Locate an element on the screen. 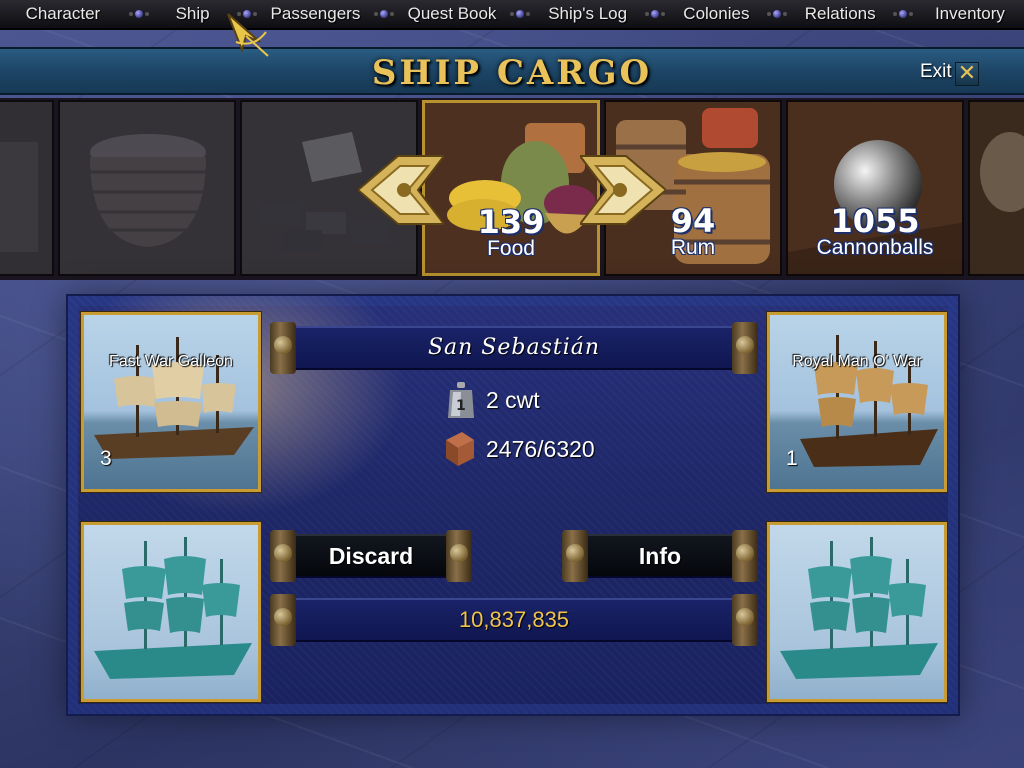 This screenshot has width=1024, height=768. nav-label: Ship's Log is located at coordinates (588, 13).